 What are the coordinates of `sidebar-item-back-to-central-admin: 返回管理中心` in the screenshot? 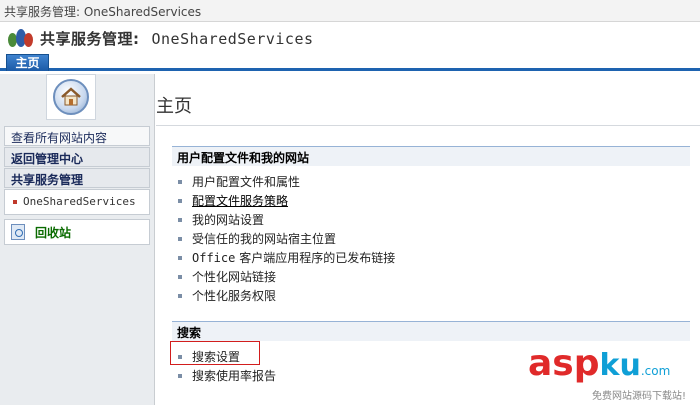 It's located at (77, 157).